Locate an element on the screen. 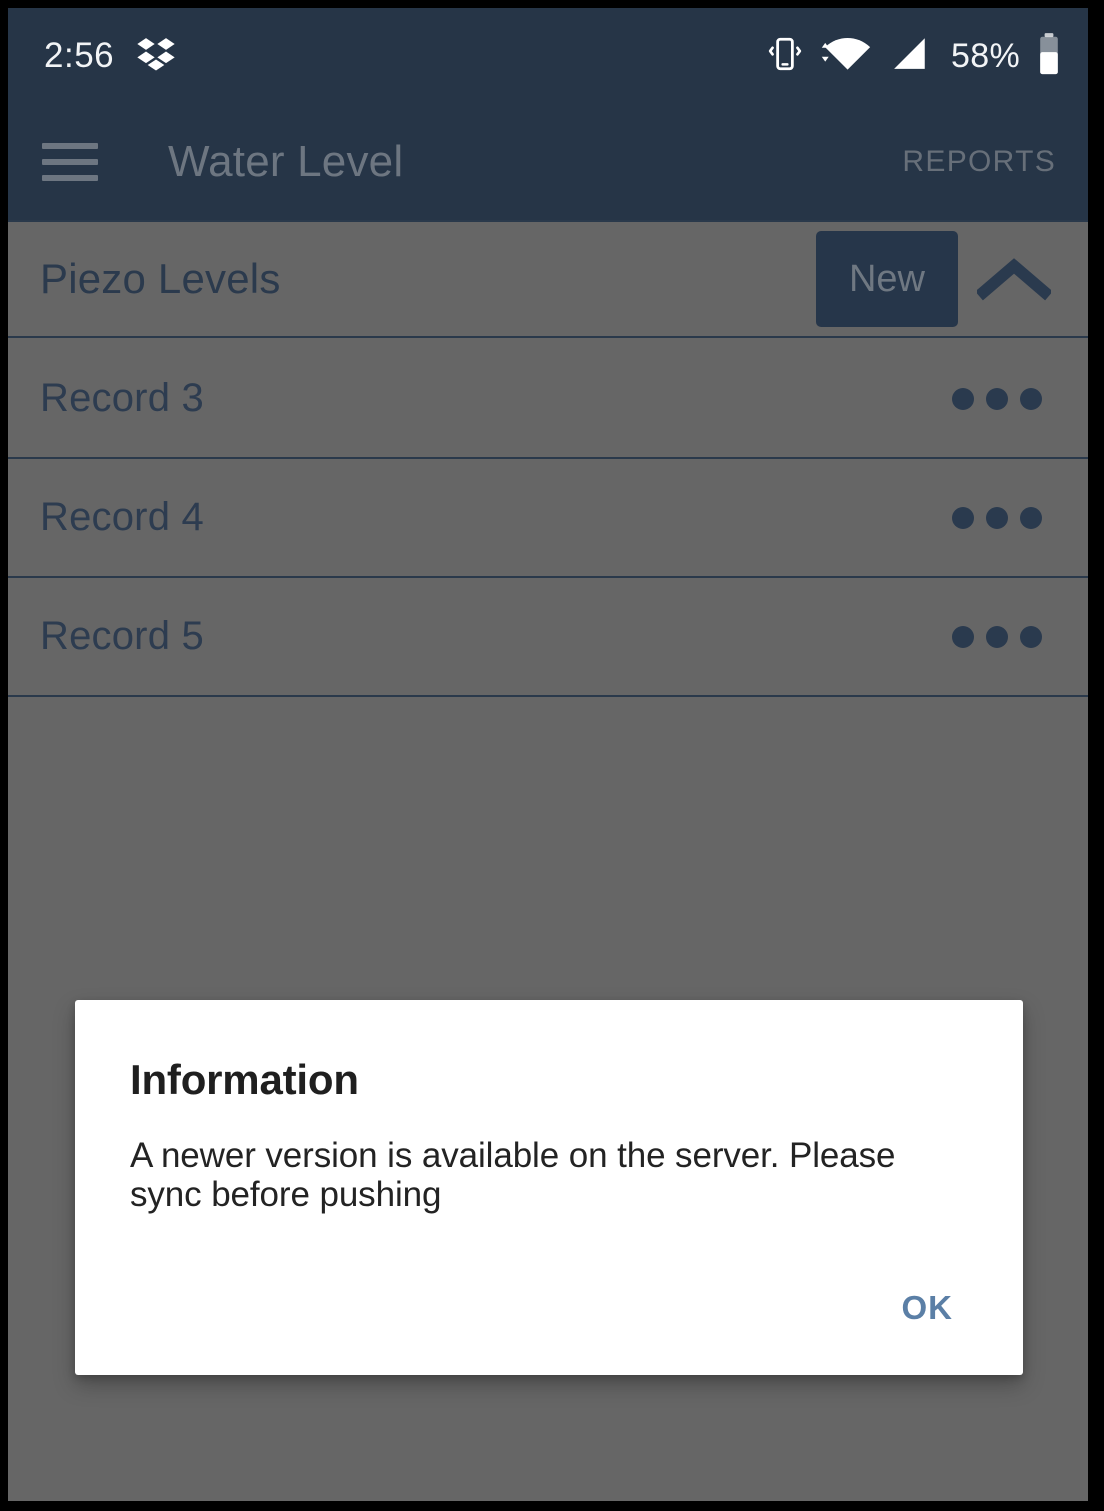 The width and height of the screenshot is (1104, 1511). ok-button: OK is located at coordinates (928, 1308).